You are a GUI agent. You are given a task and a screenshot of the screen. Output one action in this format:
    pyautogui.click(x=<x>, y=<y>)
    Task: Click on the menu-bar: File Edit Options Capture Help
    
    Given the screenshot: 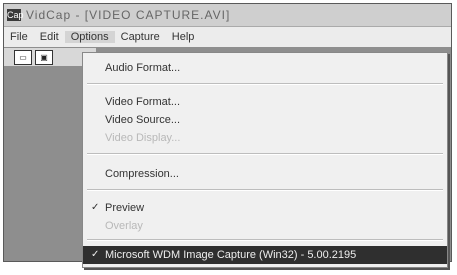 What is the action you would take?
    pyautogui.click(x=227, y=37)
    